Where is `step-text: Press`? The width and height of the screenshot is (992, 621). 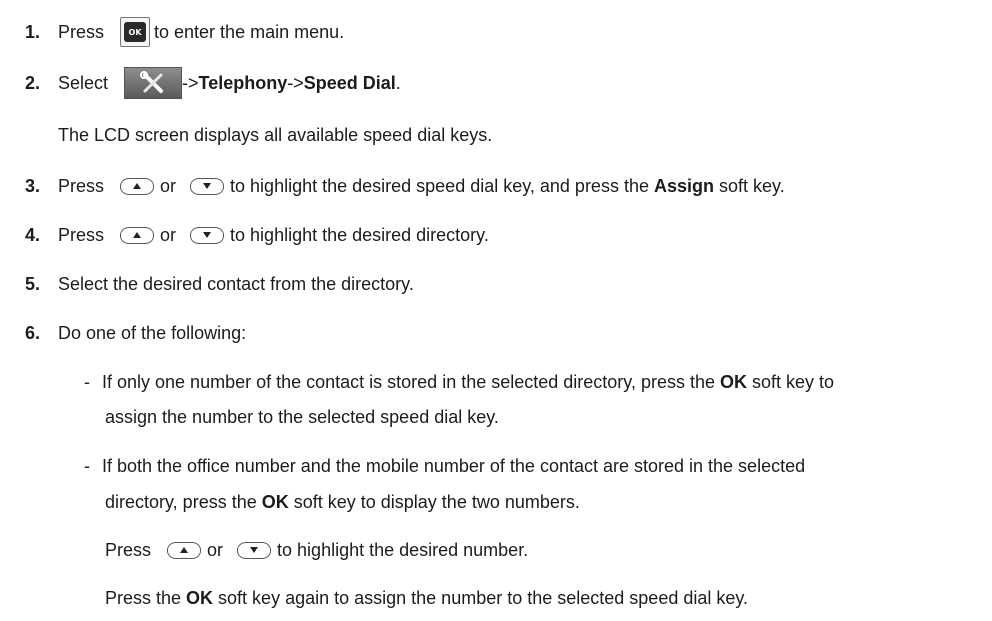
step-text: Press is located at coordinates (81, 31).